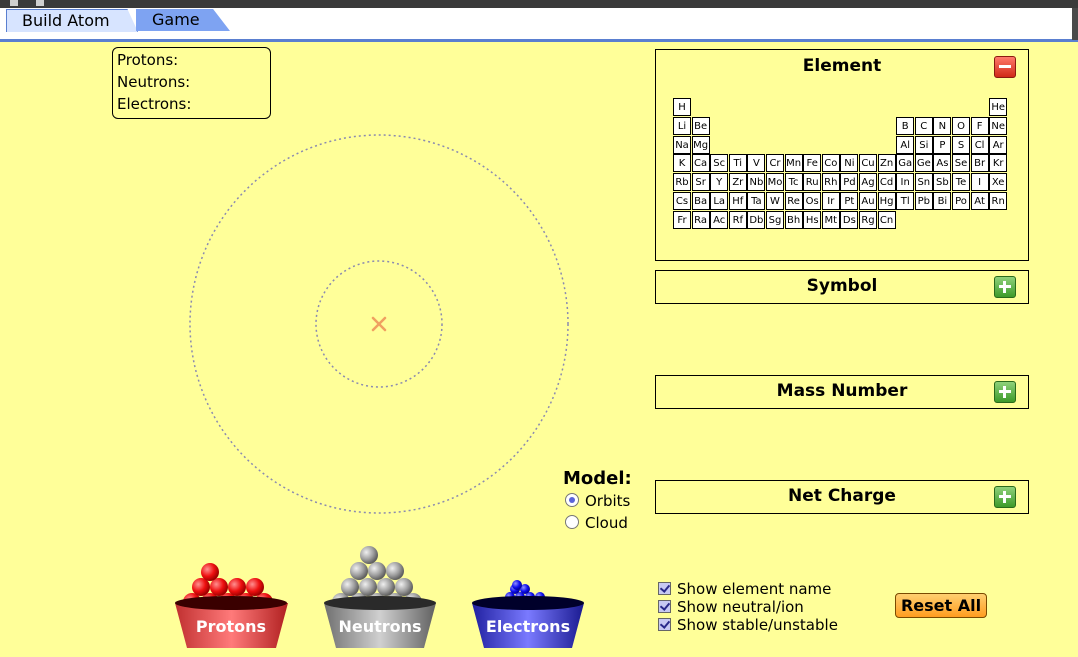  I want to click on element-cell-pb: Pb, so click(923, 201).